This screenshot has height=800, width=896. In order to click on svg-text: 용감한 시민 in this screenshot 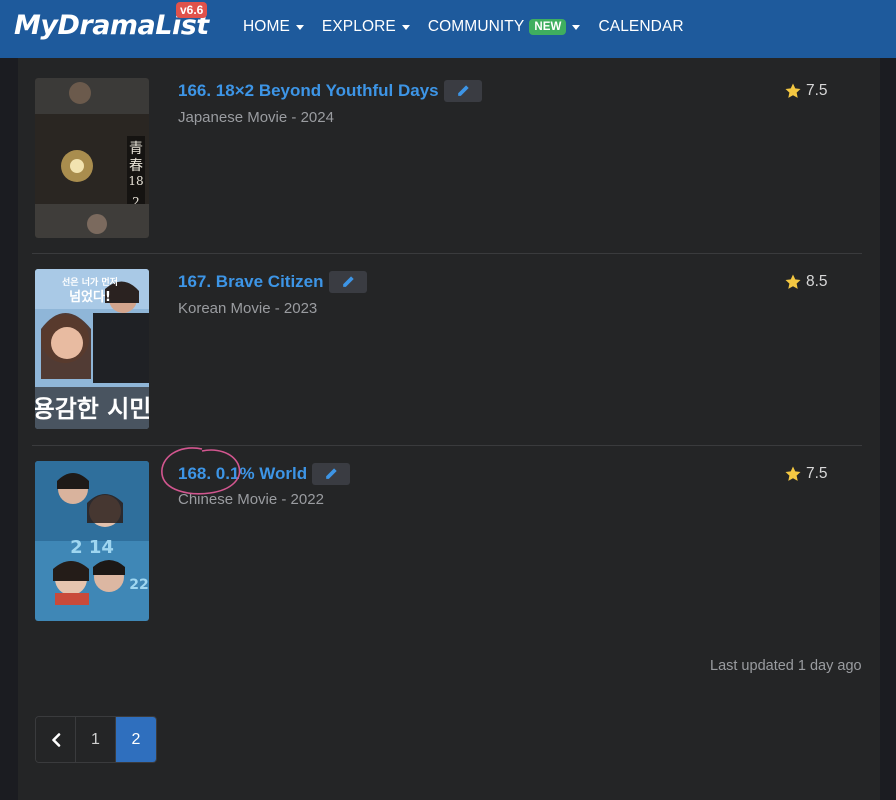, I will do `click(92, 409)`.